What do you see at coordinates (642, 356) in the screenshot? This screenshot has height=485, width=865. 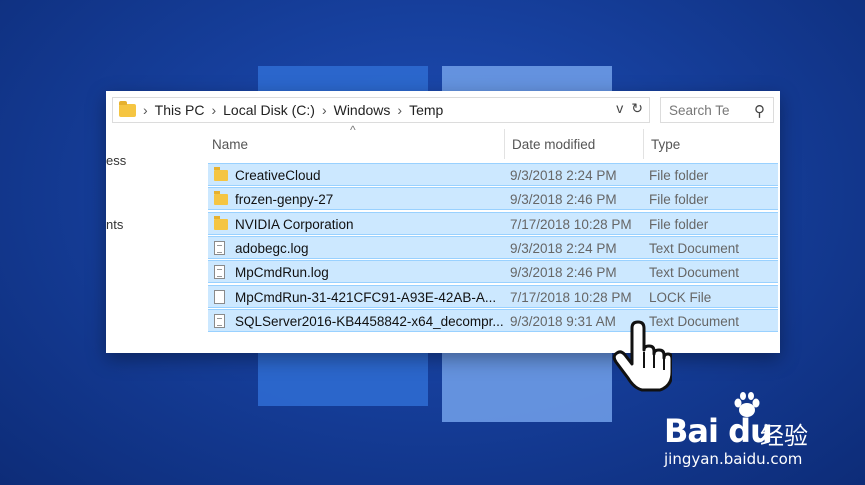 I see `hand-pointer-cursor-icon` at bounding box center [642, 356].